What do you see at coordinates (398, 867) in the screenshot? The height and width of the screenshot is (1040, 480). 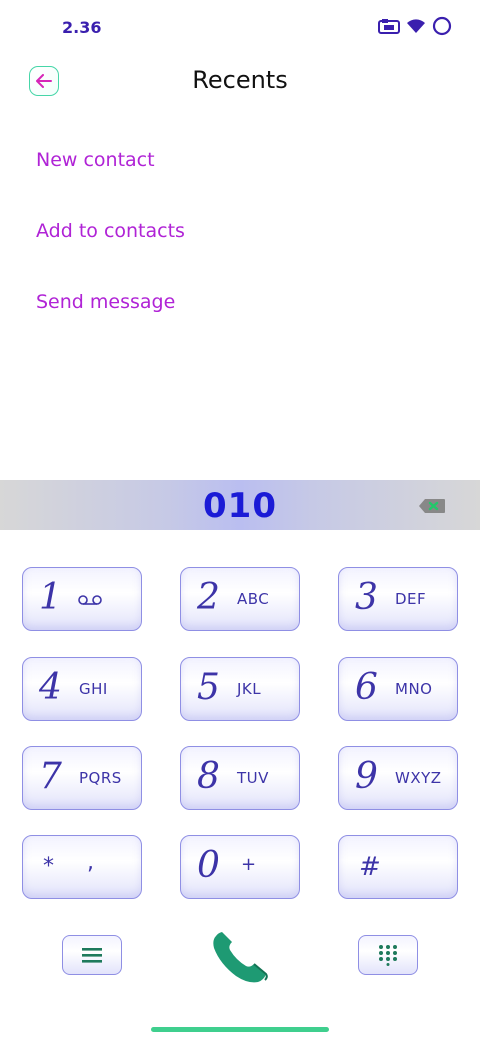 I see `key-hash: #` at bounding box center [398, 867].